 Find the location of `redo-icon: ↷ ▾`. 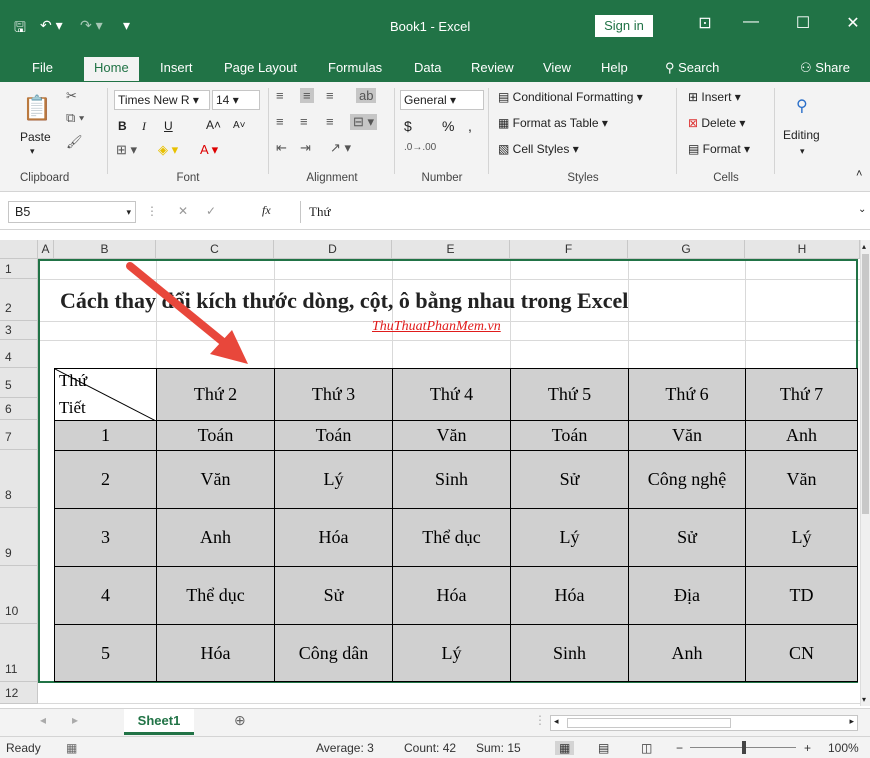

redo-icon: ↷ ▾ is located at coordinates (91, 25).